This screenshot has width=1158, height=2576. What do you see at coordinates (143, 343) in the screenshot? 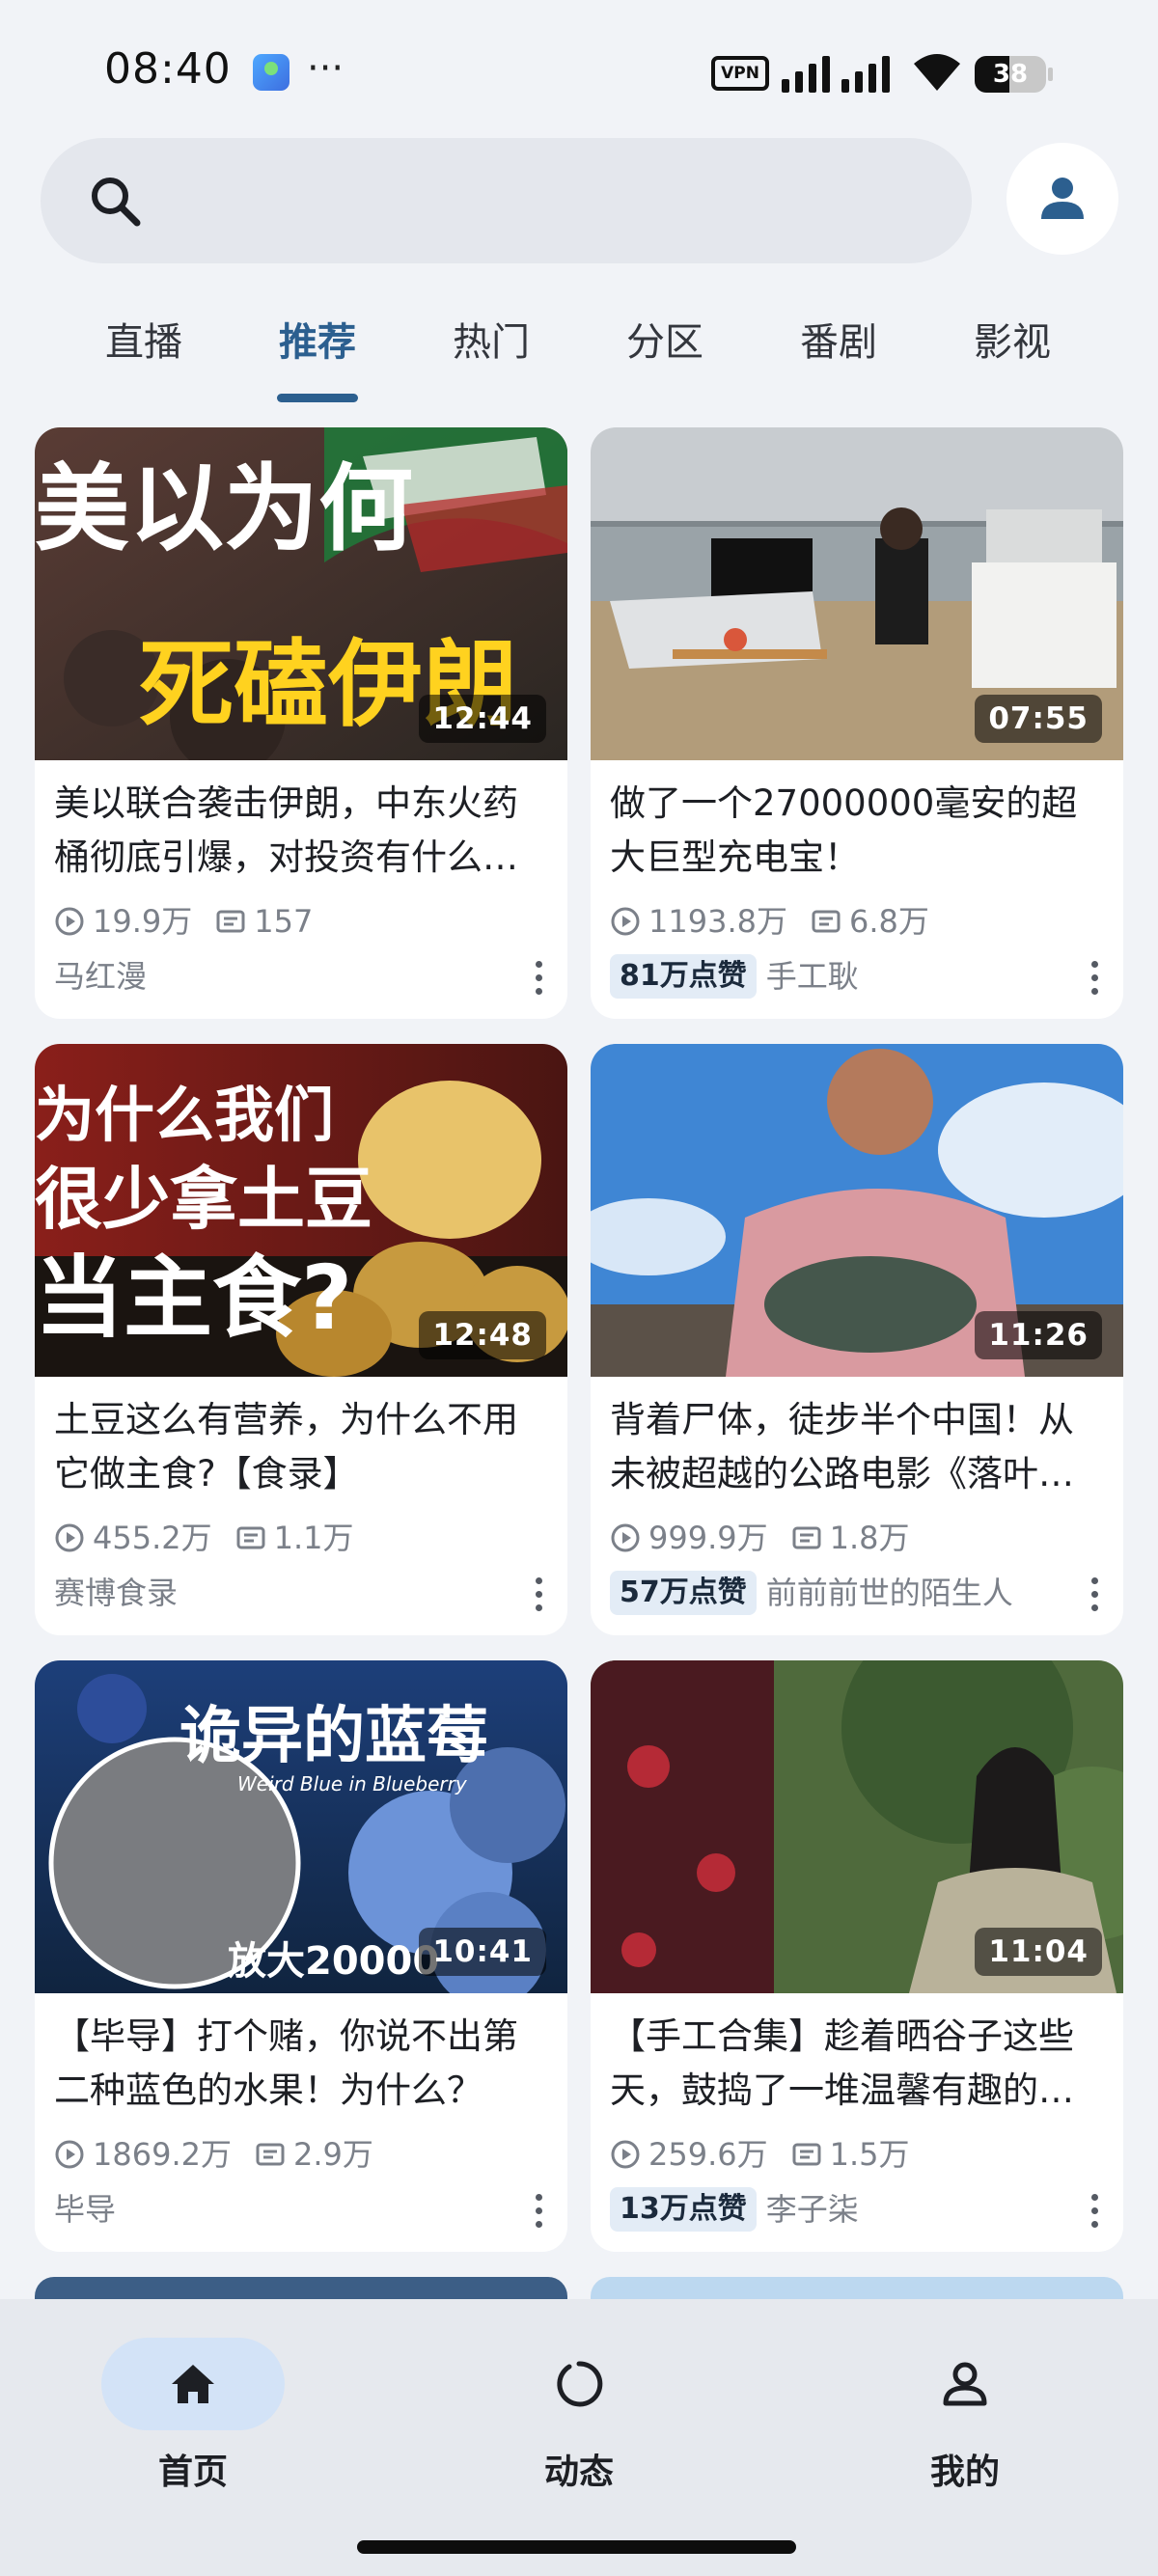
I see `tab-live: 直播` at bounding box center [143, 343].